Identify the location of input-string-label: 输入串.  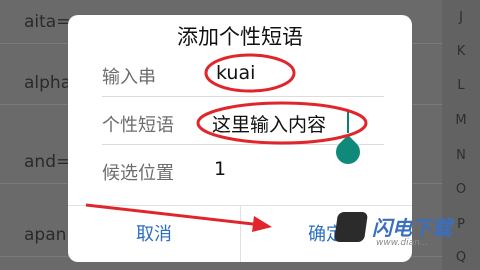
(129, 77).